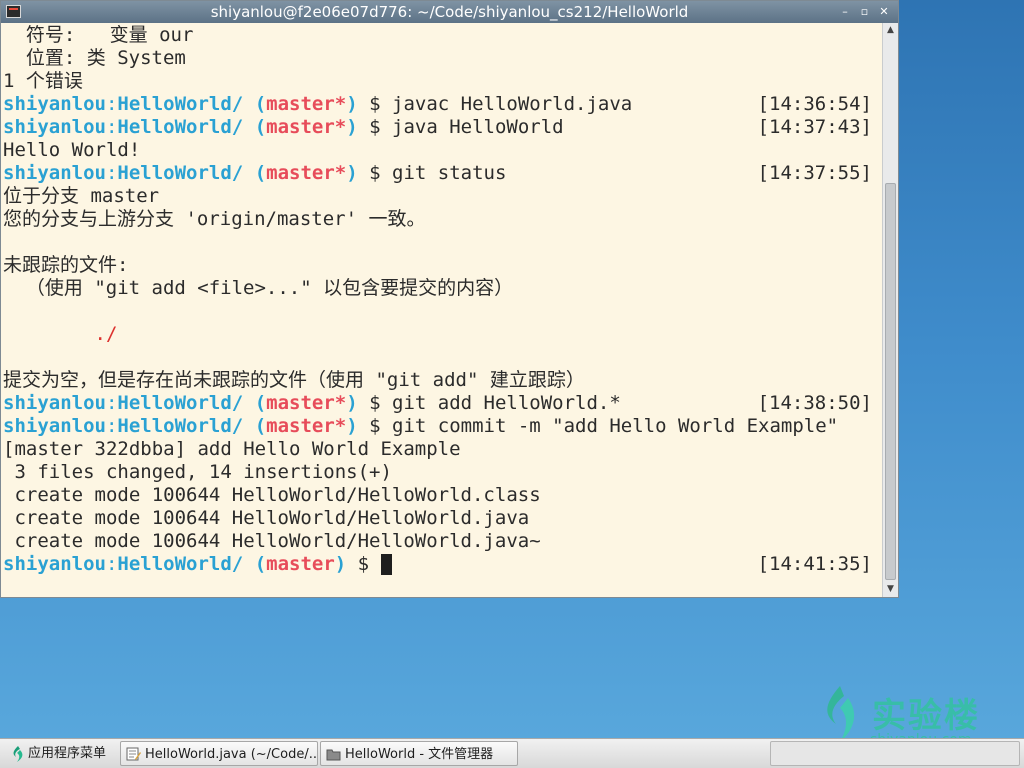 The width and height of the screenshot is (1024, 768). What do you see at coordinates (43, 81) in the screenshot?
I see `output-text: 1 个错误` at bounding box center [43, 81].